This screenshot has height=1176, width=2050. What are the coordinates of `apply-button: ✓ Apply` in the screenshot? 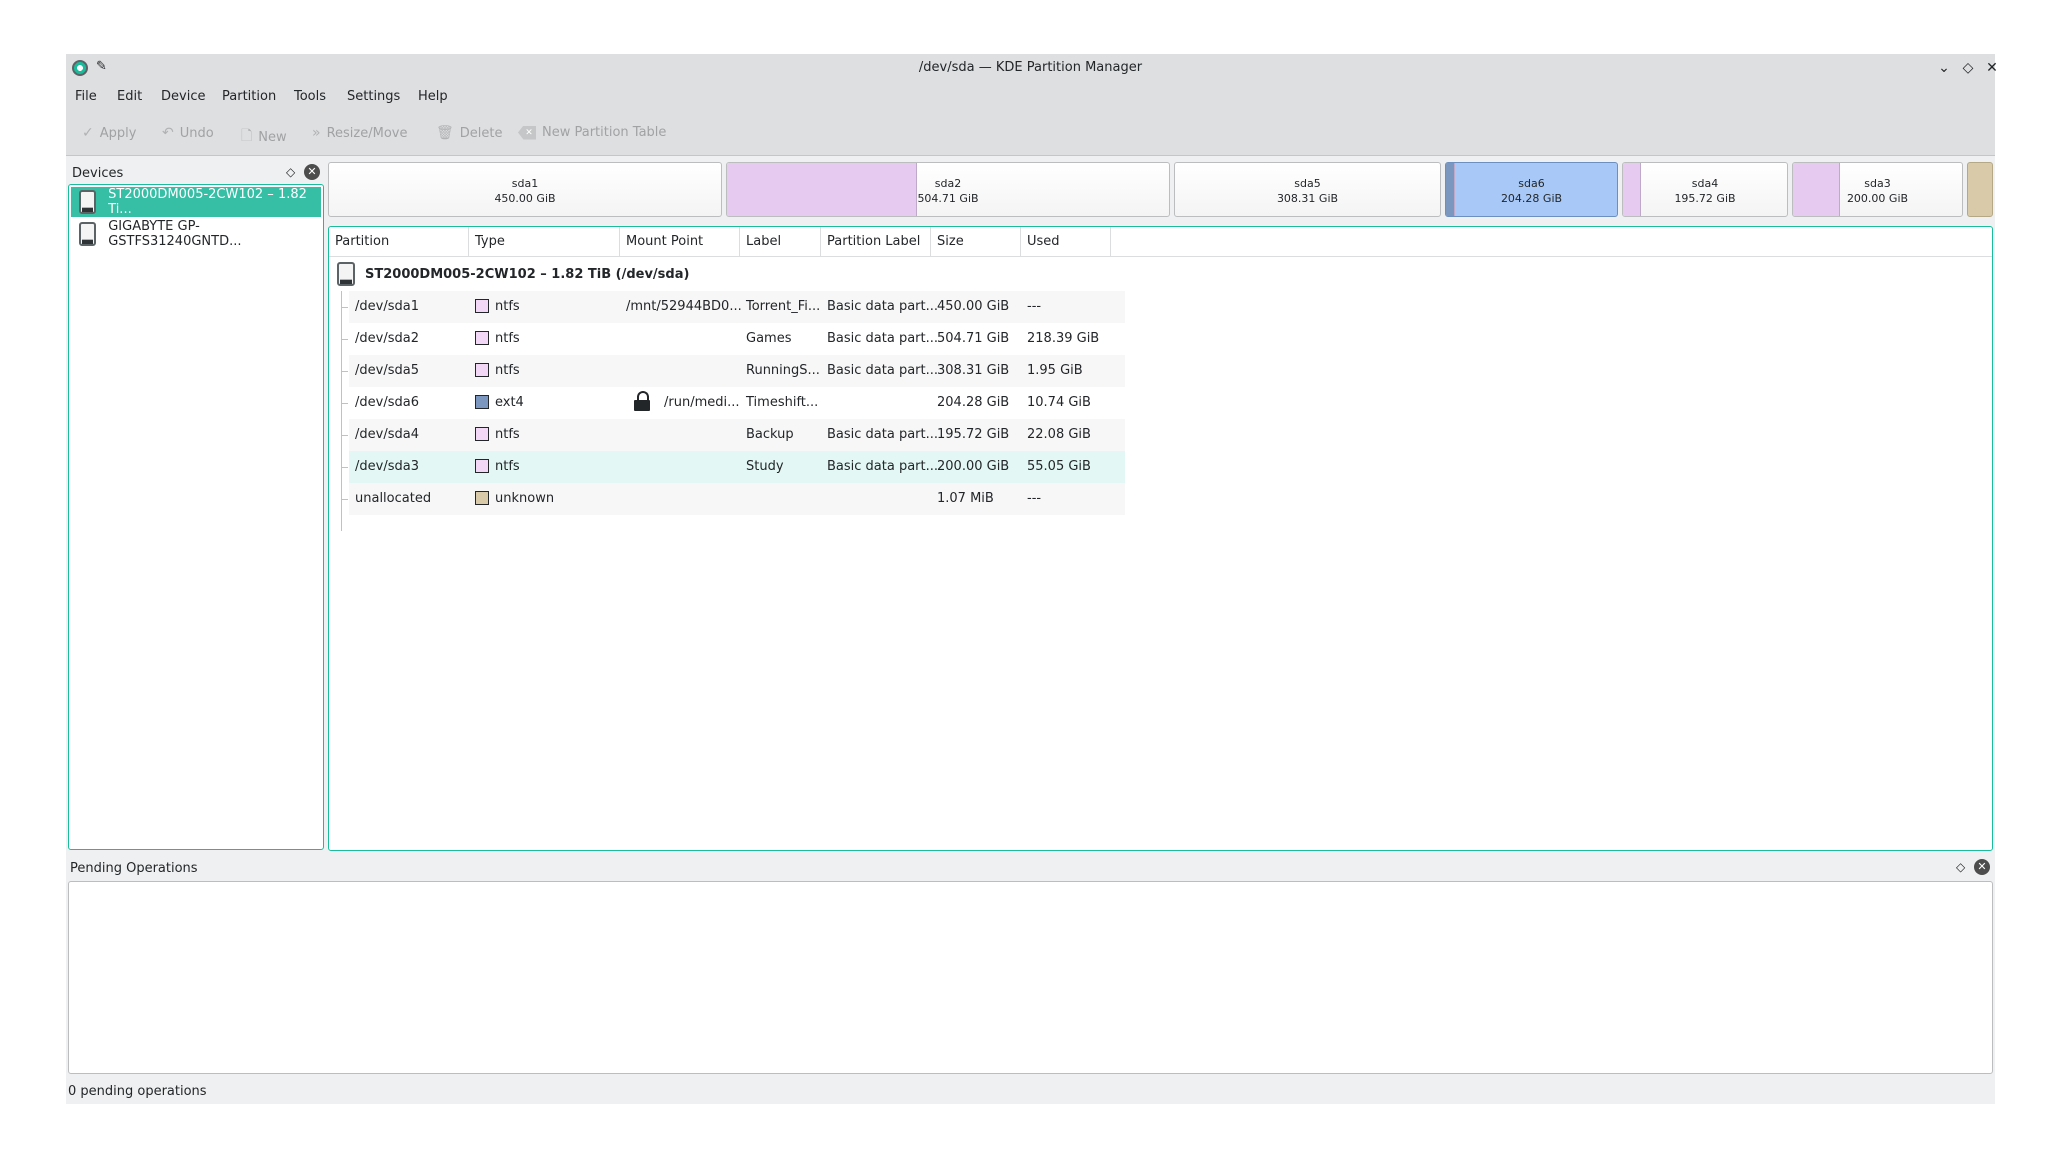 It's located at (109, 133).